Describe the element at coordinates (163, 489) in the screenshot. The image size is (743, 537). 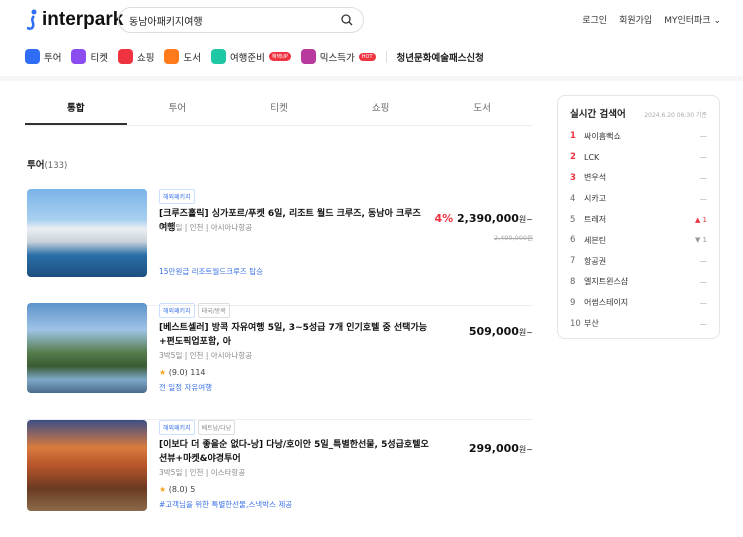
I see `star-icon: ★` at that location.